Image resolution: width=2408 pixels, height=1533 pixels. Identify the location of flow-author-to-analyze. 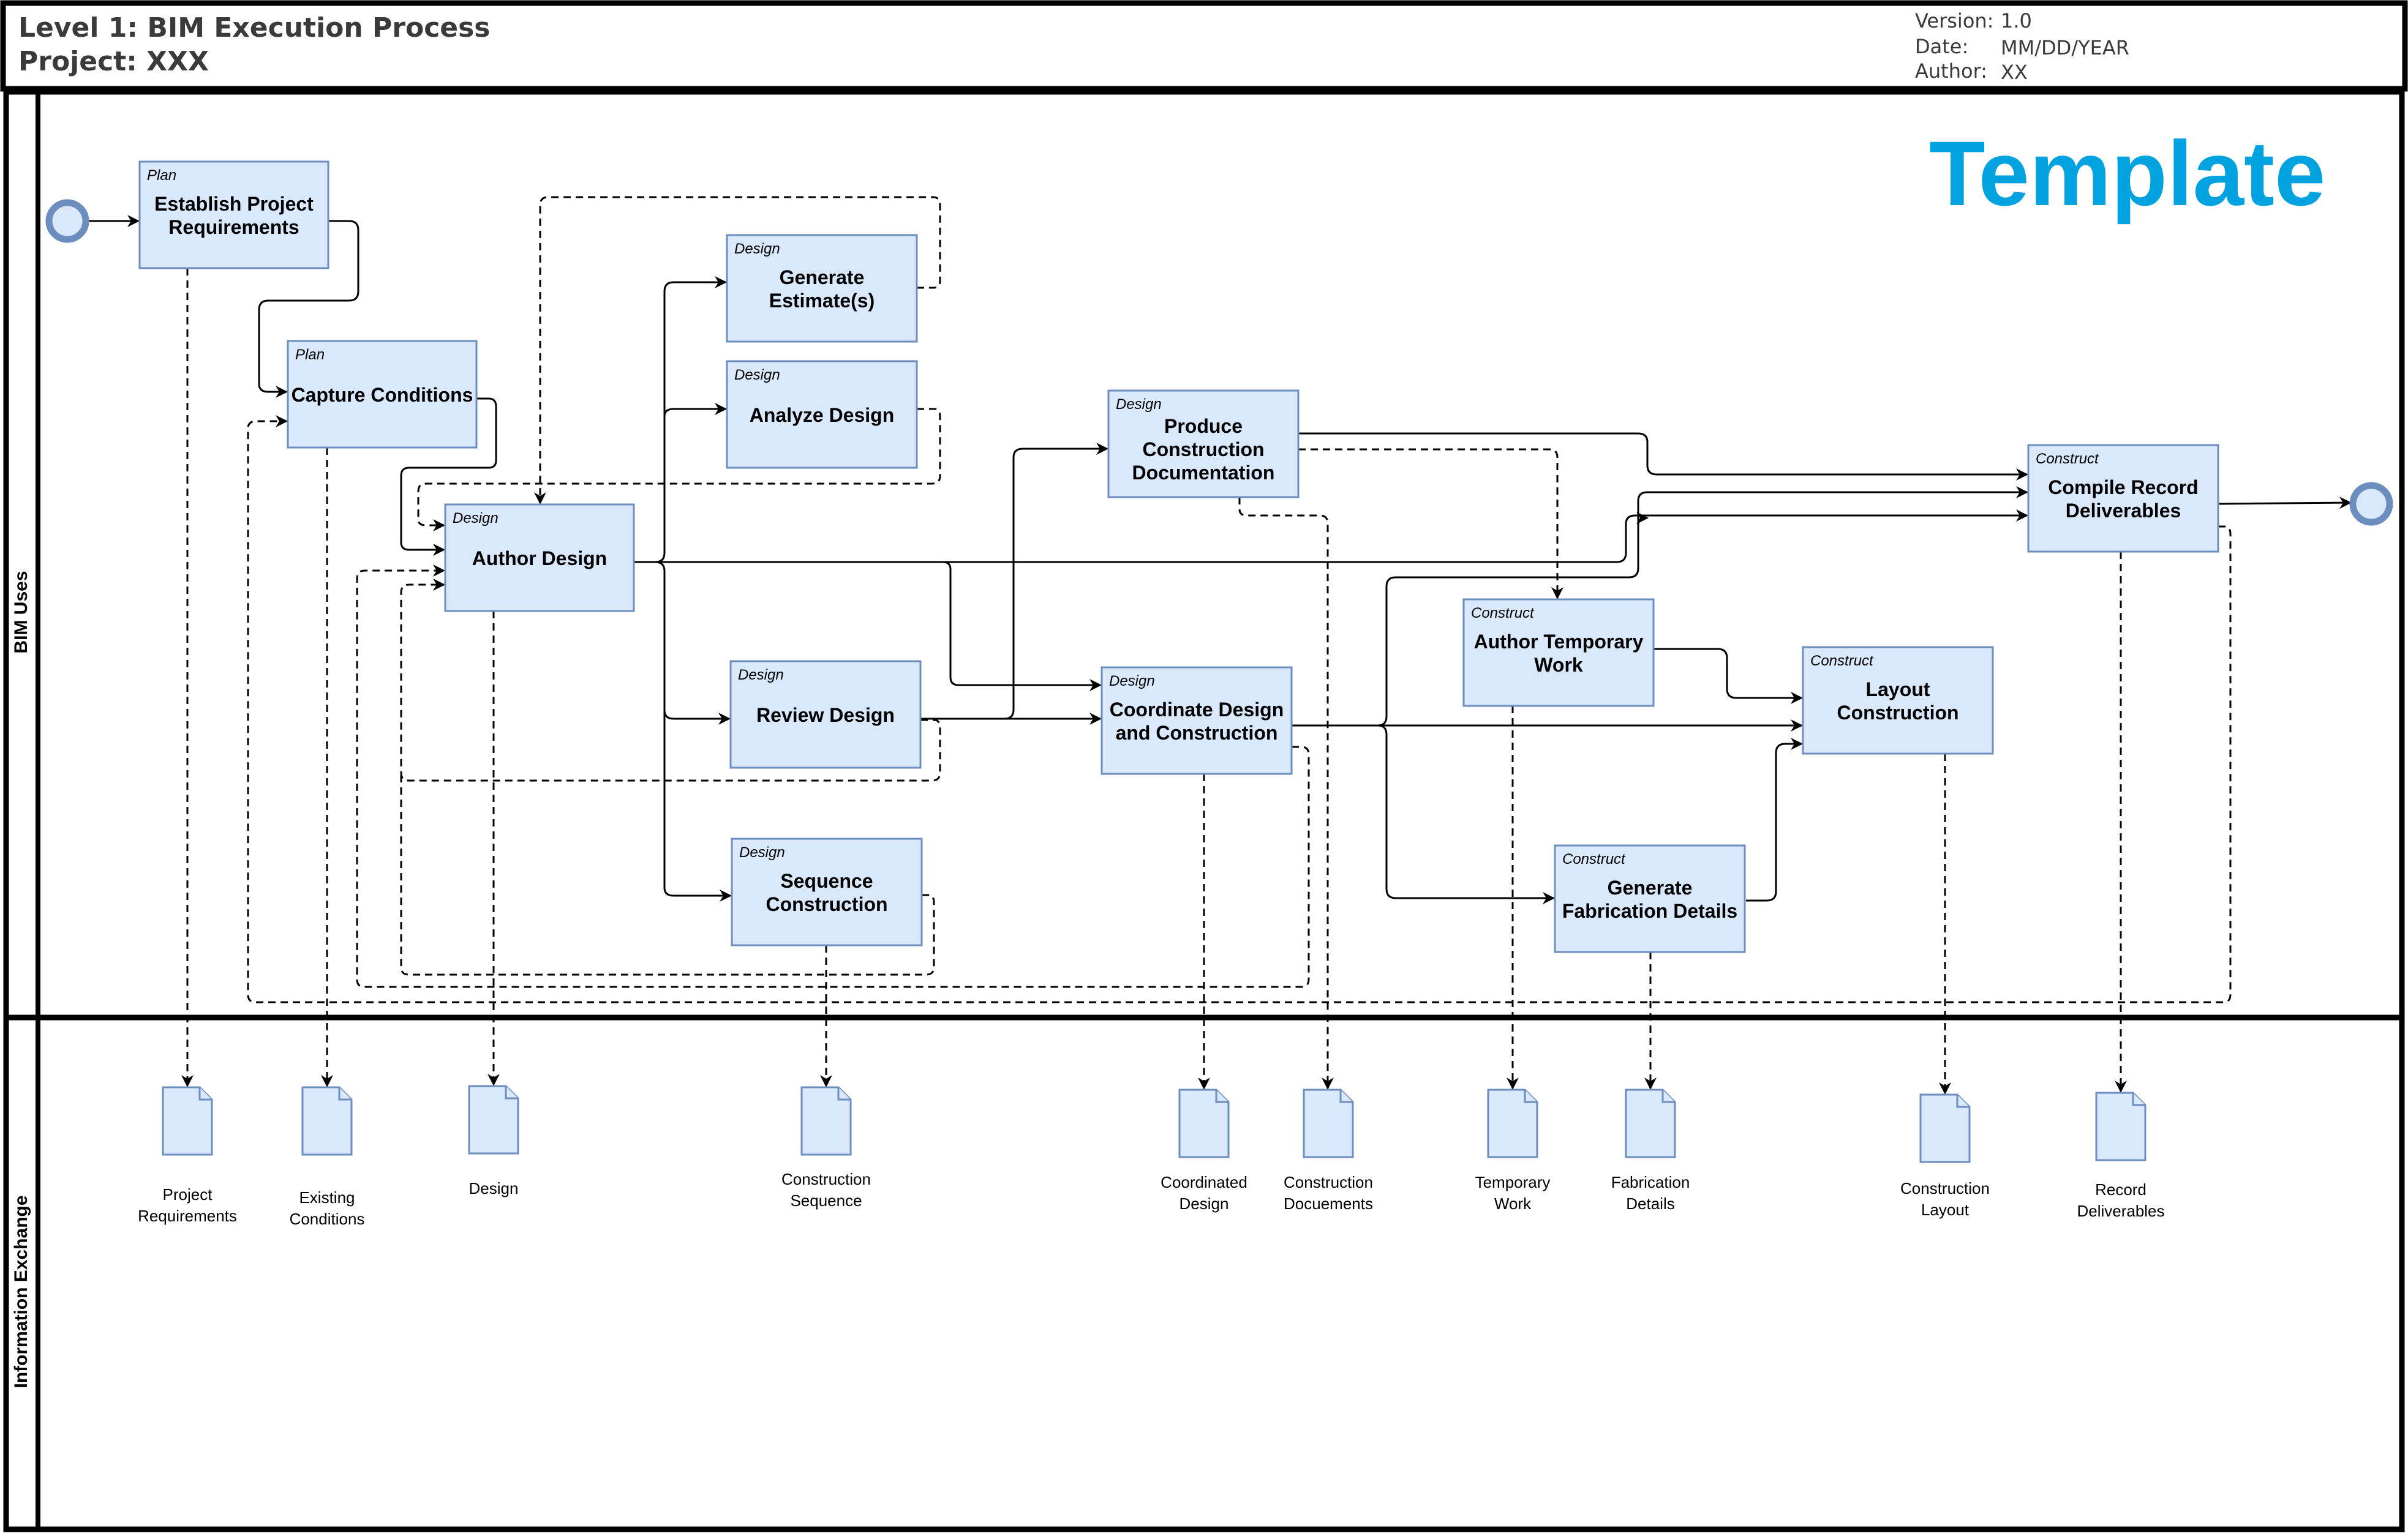
(695, 410).